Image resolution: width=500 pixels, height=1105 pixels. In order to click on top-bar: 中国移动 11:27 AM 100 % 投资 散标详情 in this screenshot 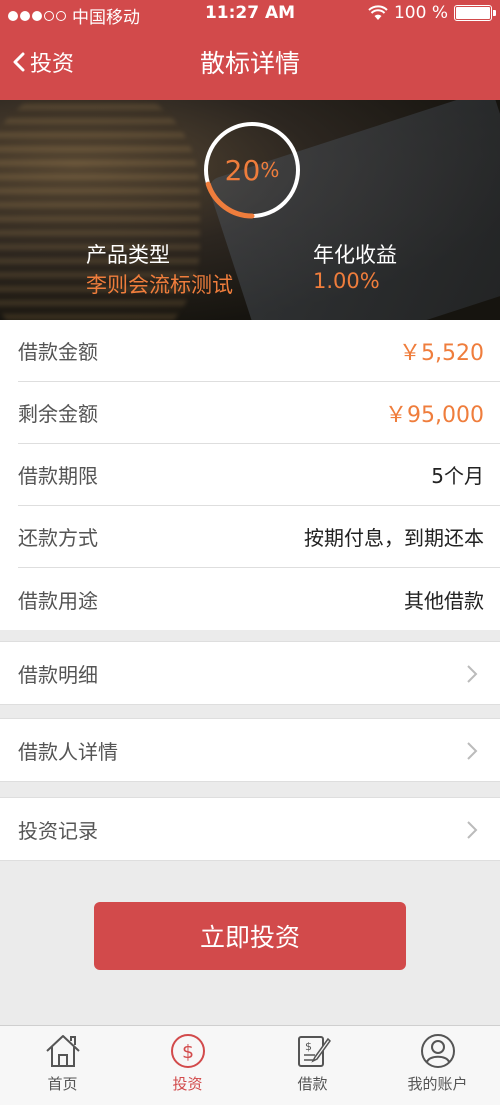, I will do `click(250, 50)`.